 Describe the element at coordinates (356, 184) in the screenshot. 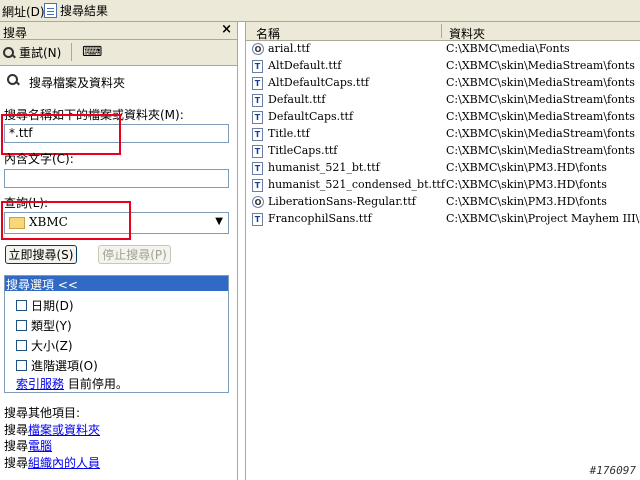

I see `file-name: humanist_521_condensed_bt.ttf` at that location.